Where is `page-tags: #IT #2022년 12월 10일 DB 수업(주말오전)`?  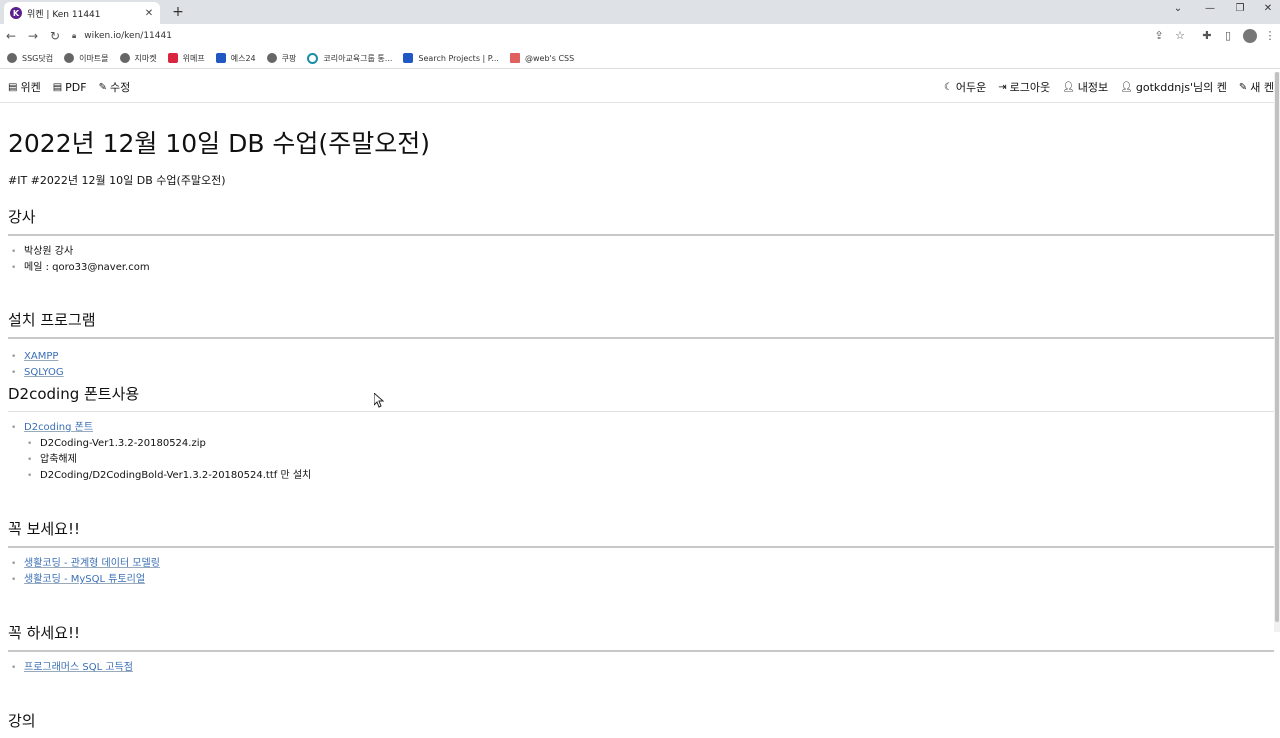 page-tags: #IT #2022년 12월 10일 DB 수업(주말오전) is located at coordinates (117, 180).